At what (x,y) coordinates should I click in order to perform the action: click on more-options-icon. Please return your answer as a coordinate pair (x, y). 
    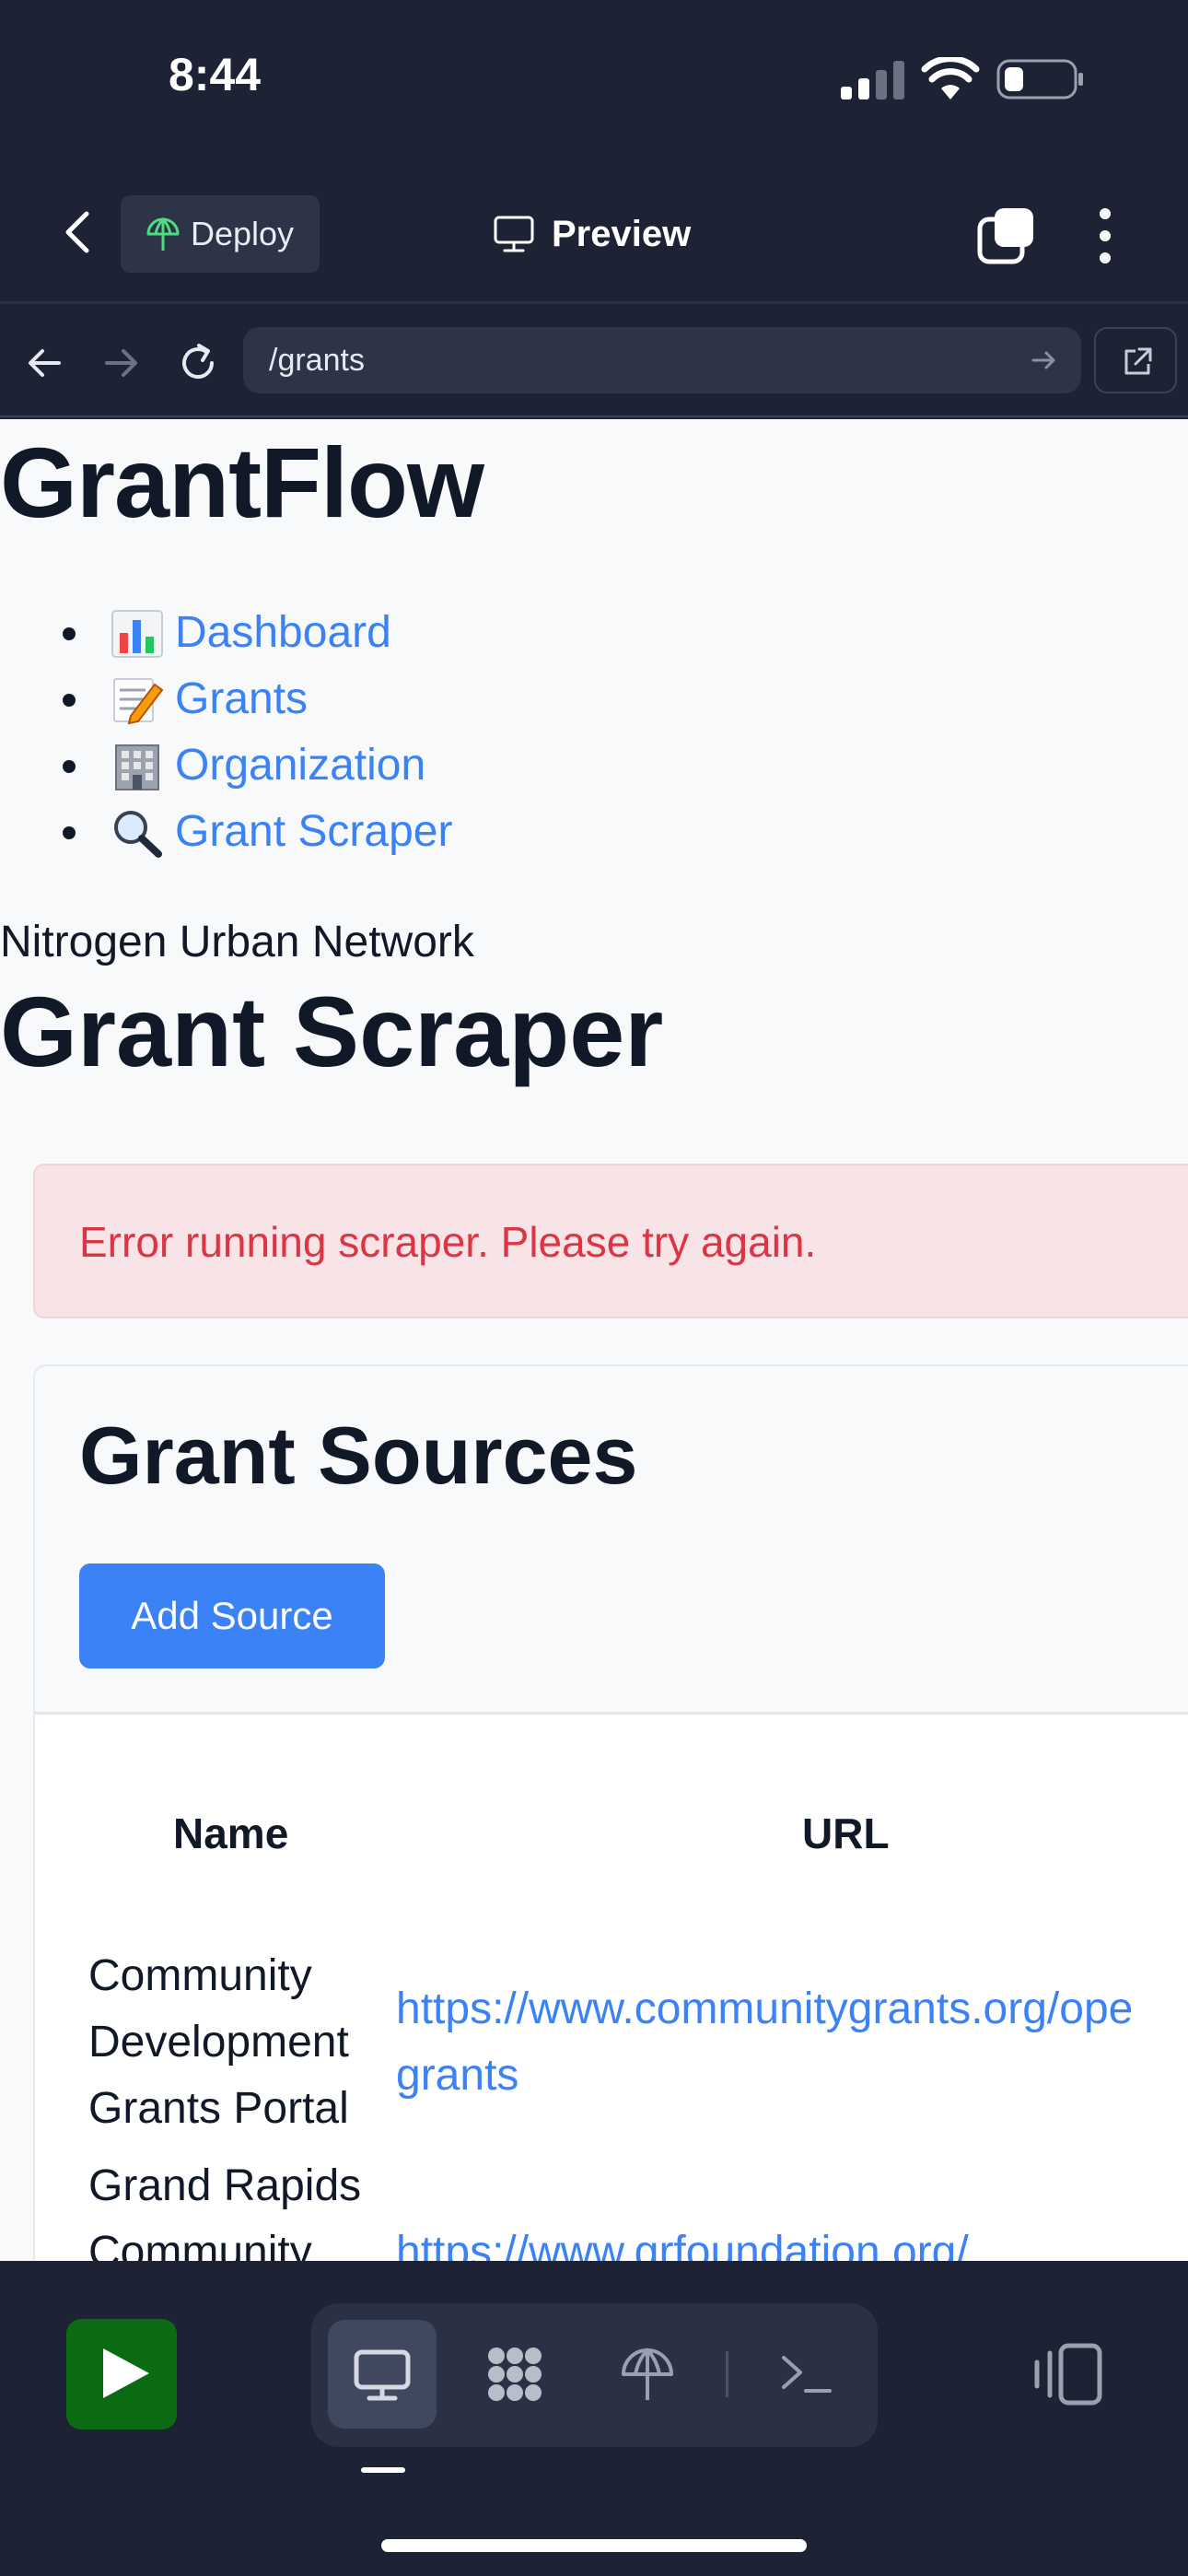
    Looking at the image, I should click on (1105, 235).